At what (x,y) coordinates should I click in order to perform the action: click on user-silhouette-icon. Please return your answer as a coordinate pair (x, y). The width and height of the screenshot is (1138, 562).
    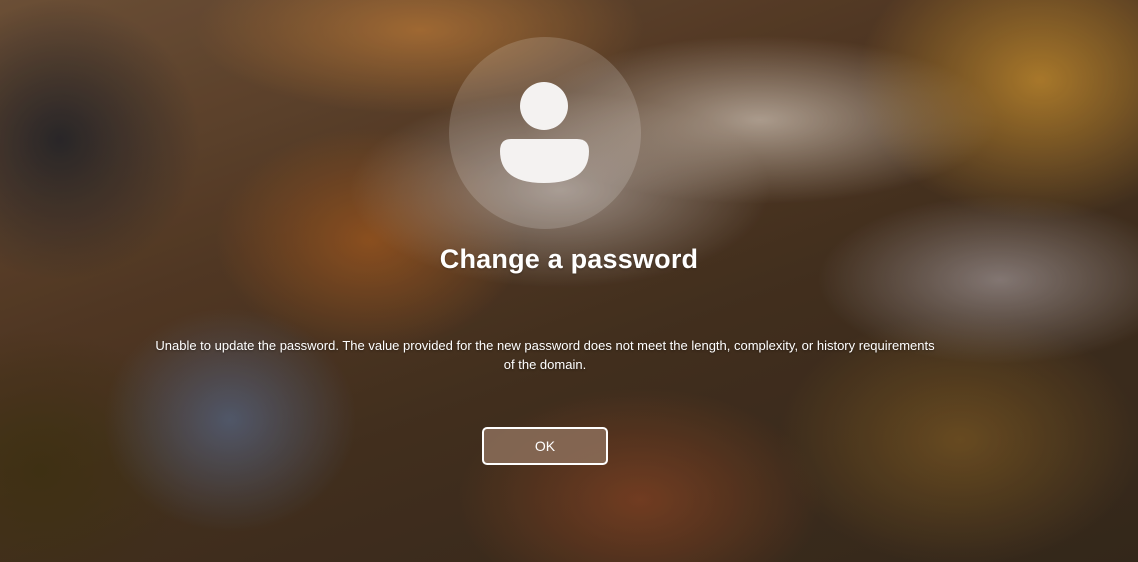
    Looking at the image, I should click on (544, 132).